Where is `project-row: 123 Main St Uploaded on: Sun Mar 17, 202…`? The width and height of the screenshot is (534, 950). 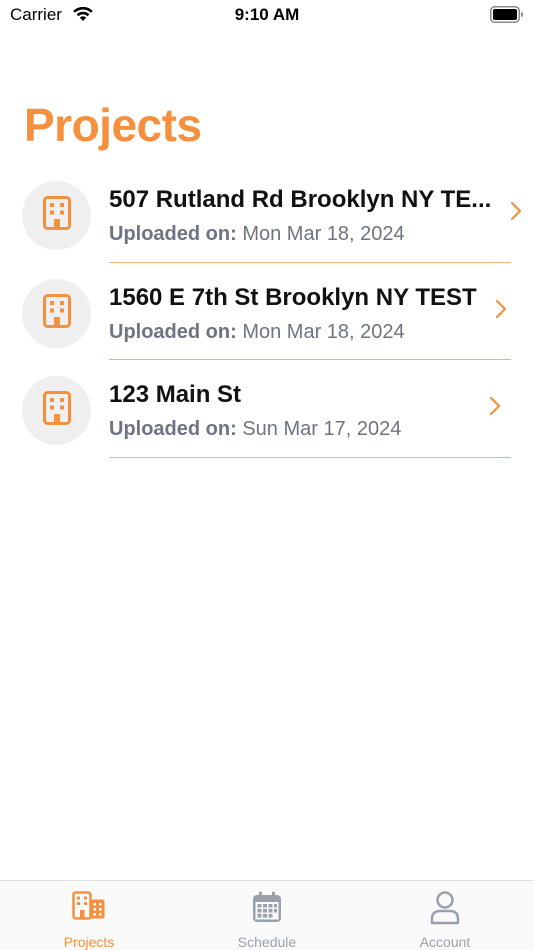 project-row: 123 Main St Uploaded on: Sun Mar 17, 202… is located at coordinates (267, 409).